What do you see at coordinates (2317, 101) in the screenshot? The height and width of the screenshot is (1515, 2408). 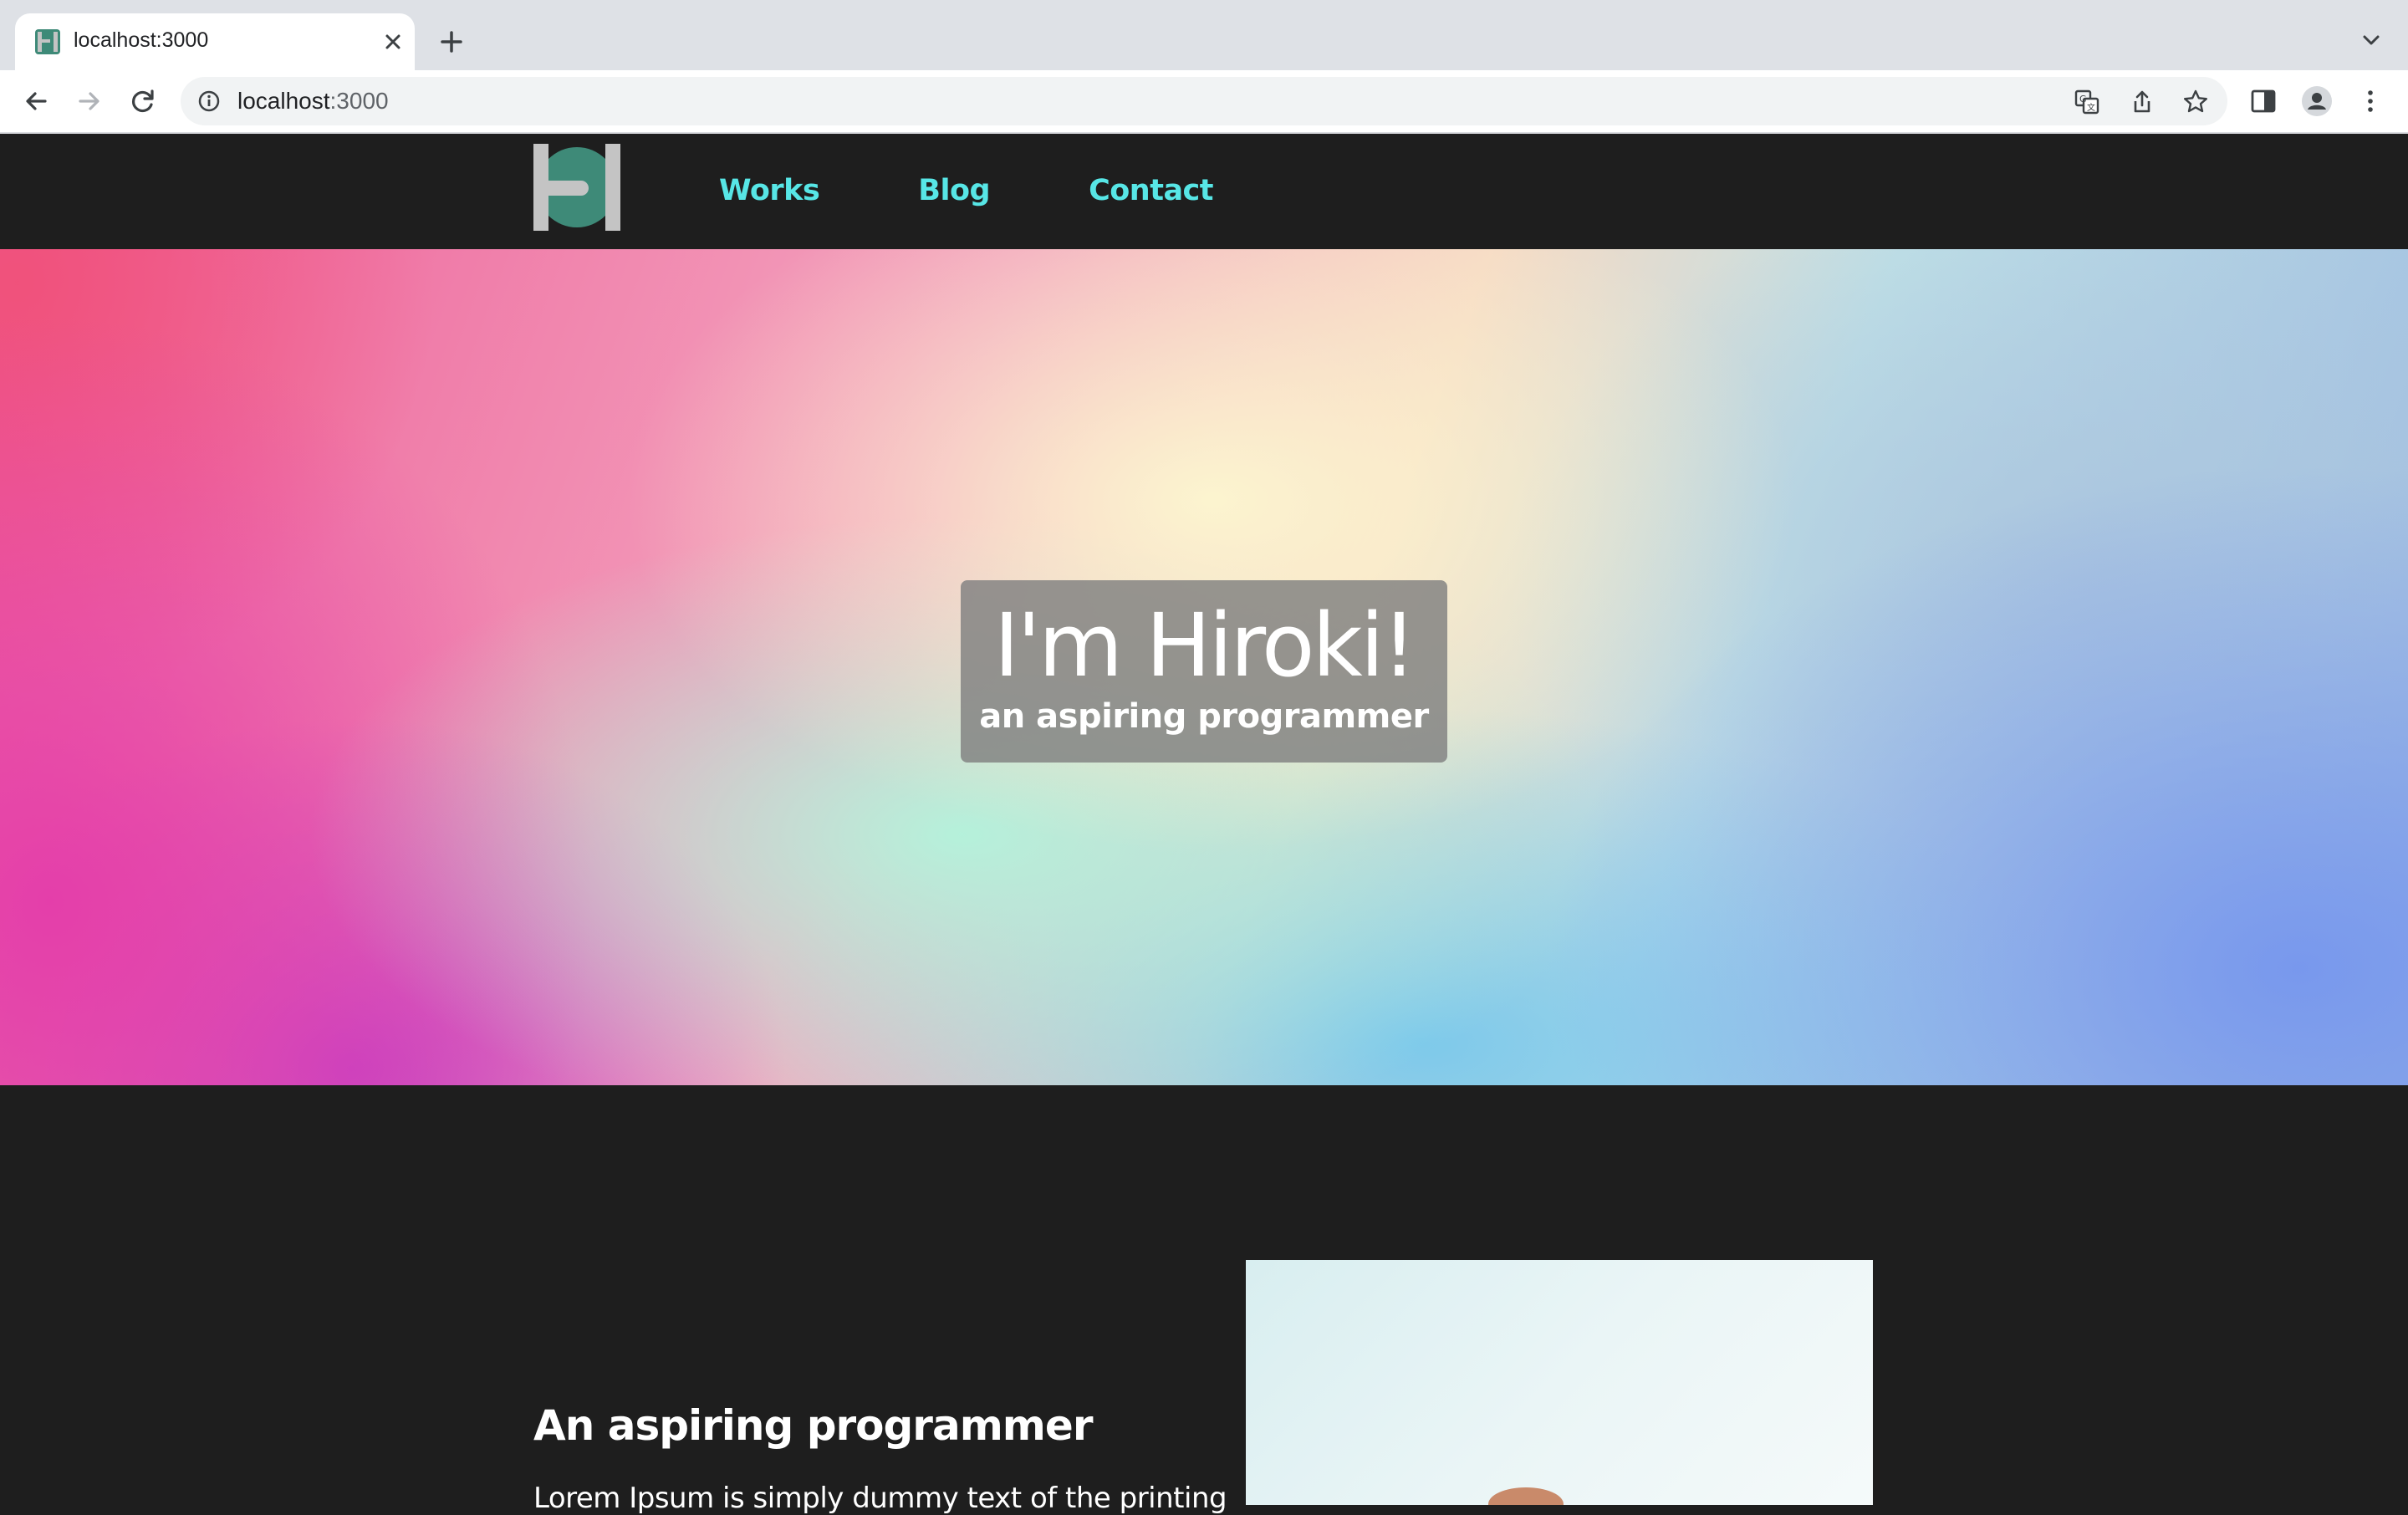 I see `profile-avatar-icon` at bounding box center [2317, 101].